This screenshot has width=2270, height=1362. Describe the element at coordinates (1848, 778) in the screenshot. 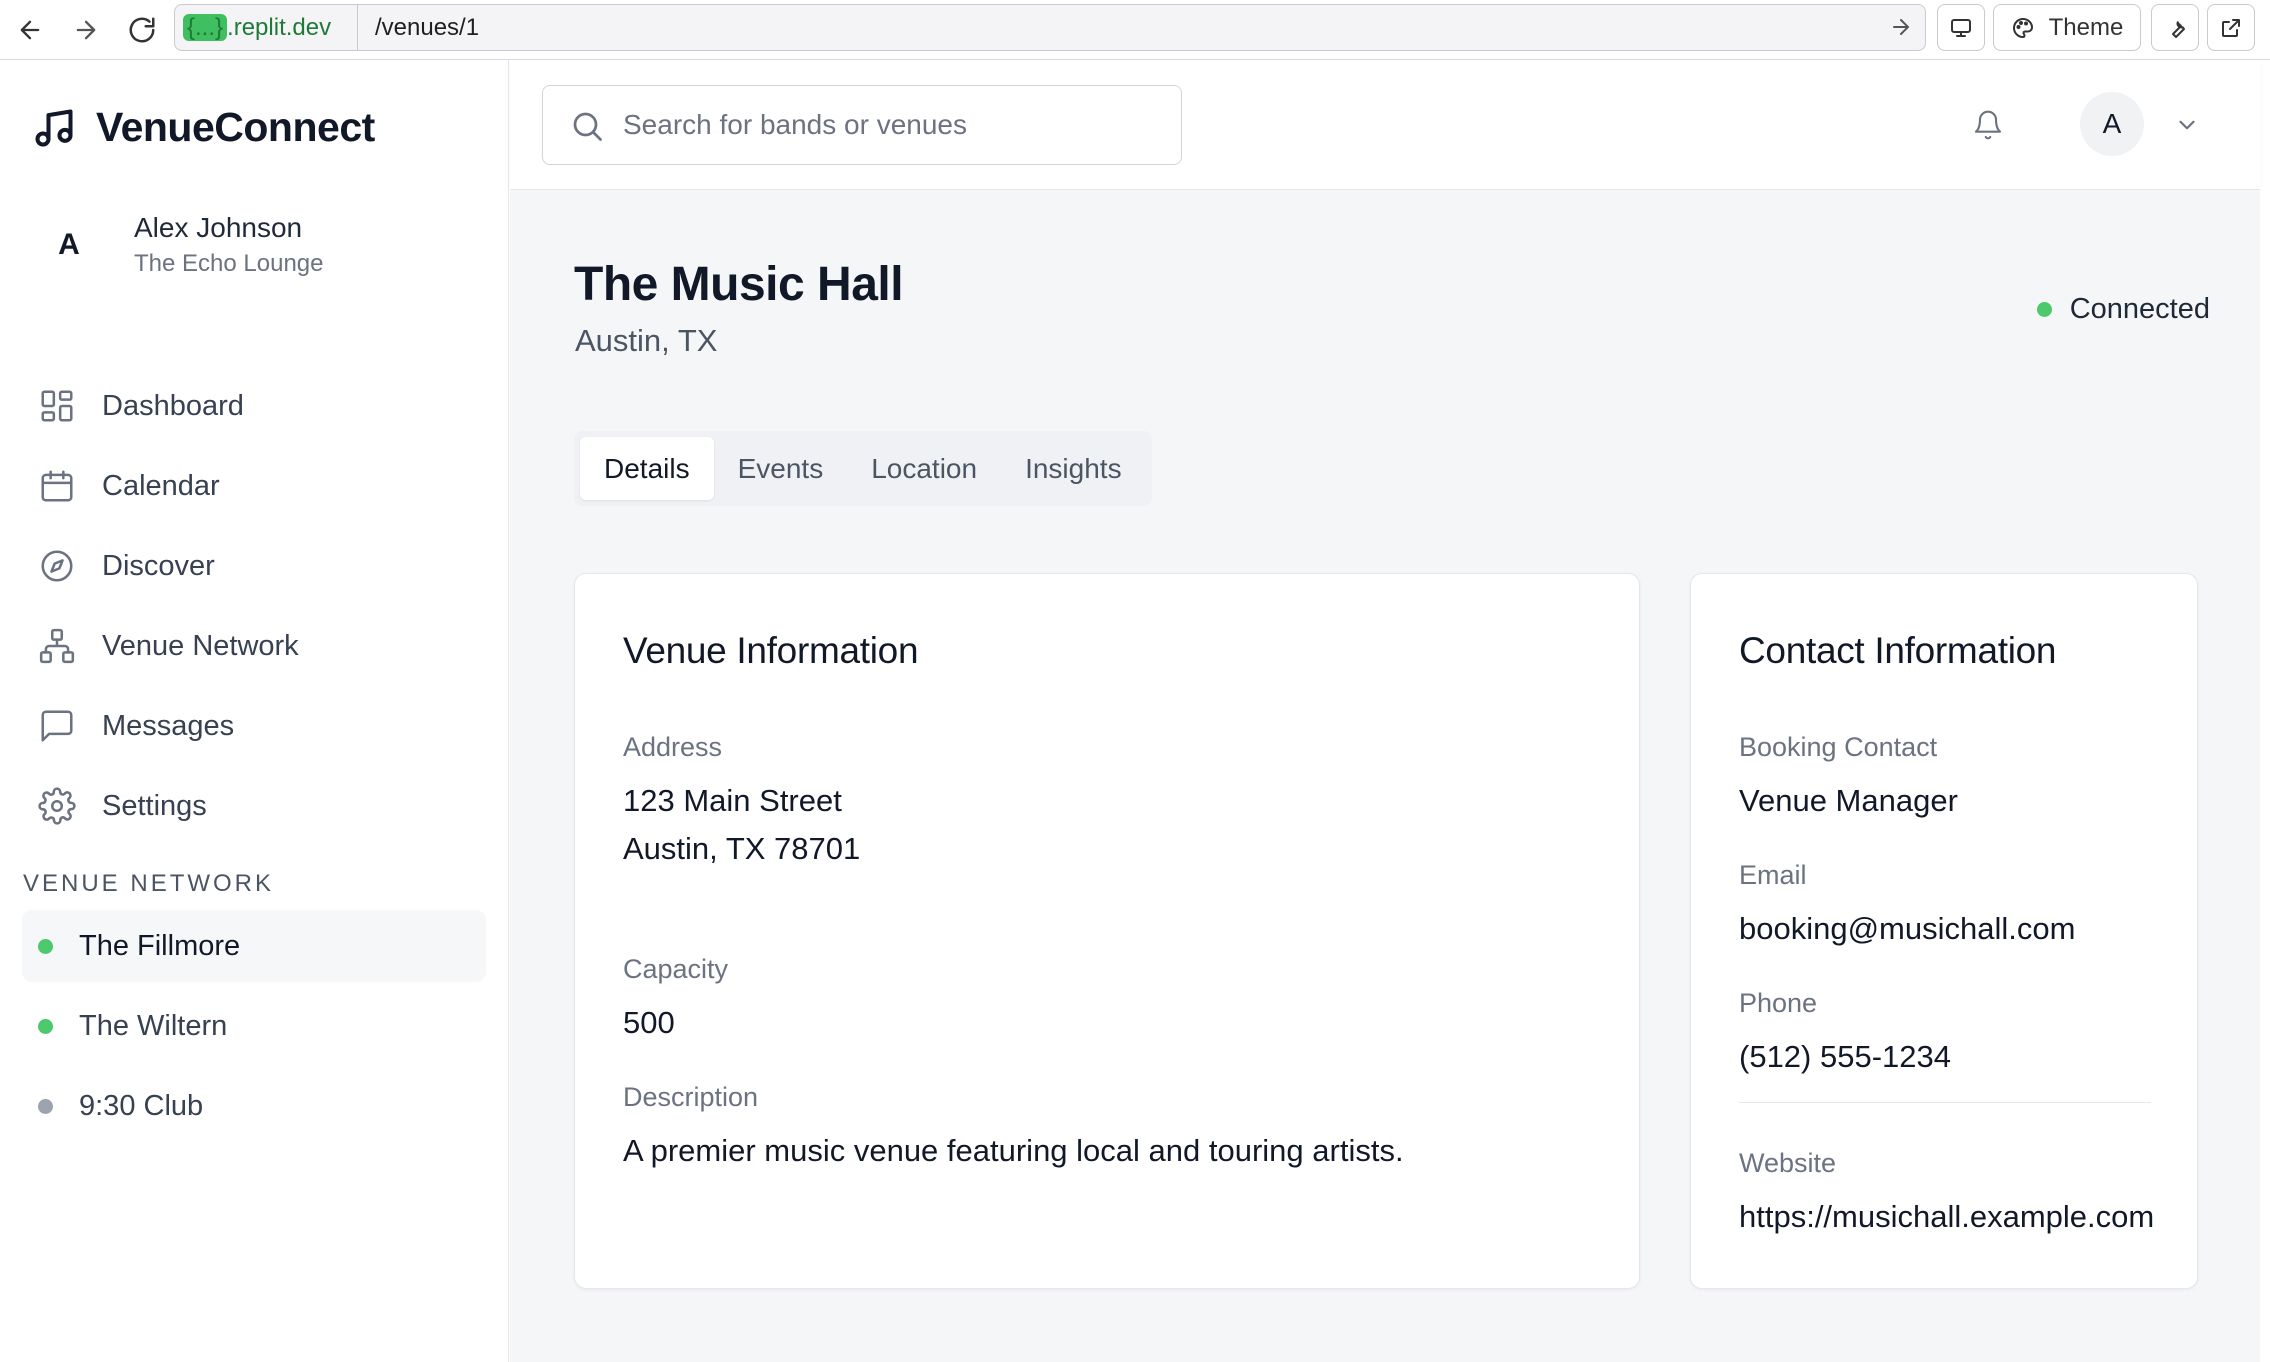

I see `booking-contact-field: Booking Contact Venue Manager` at that location.